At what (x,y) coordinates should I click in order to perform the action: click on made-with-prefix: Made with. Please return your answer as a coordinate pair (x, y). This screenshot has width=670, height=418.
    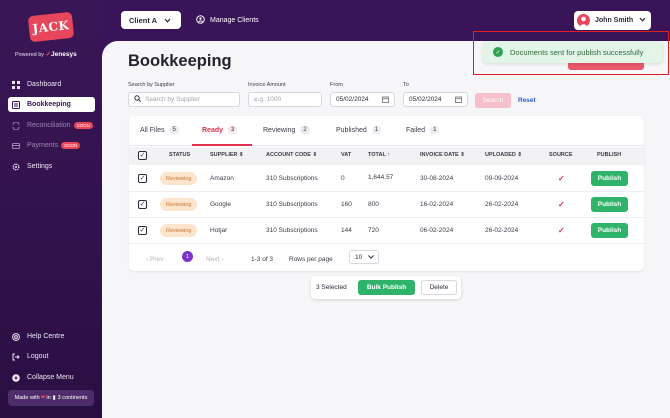
    Looking at the image, I should click on (27, 398).